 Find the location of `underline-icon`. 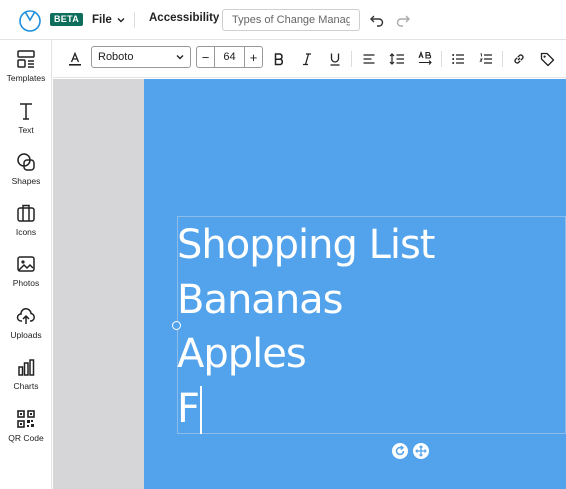

underline-icon is located at coordinates (335, 59).